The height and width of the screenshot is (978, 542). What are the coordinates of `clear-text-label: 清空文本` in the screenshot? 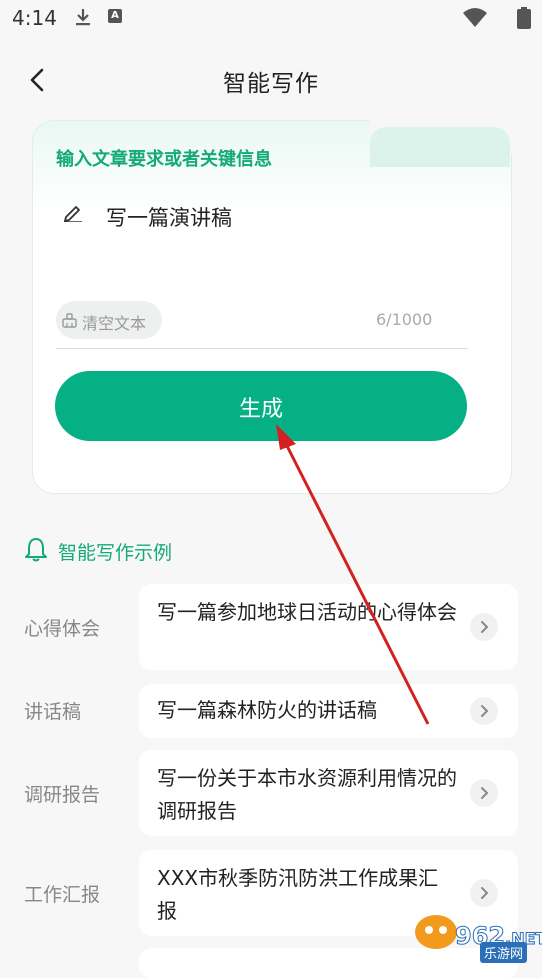 It's located at (114, 323).